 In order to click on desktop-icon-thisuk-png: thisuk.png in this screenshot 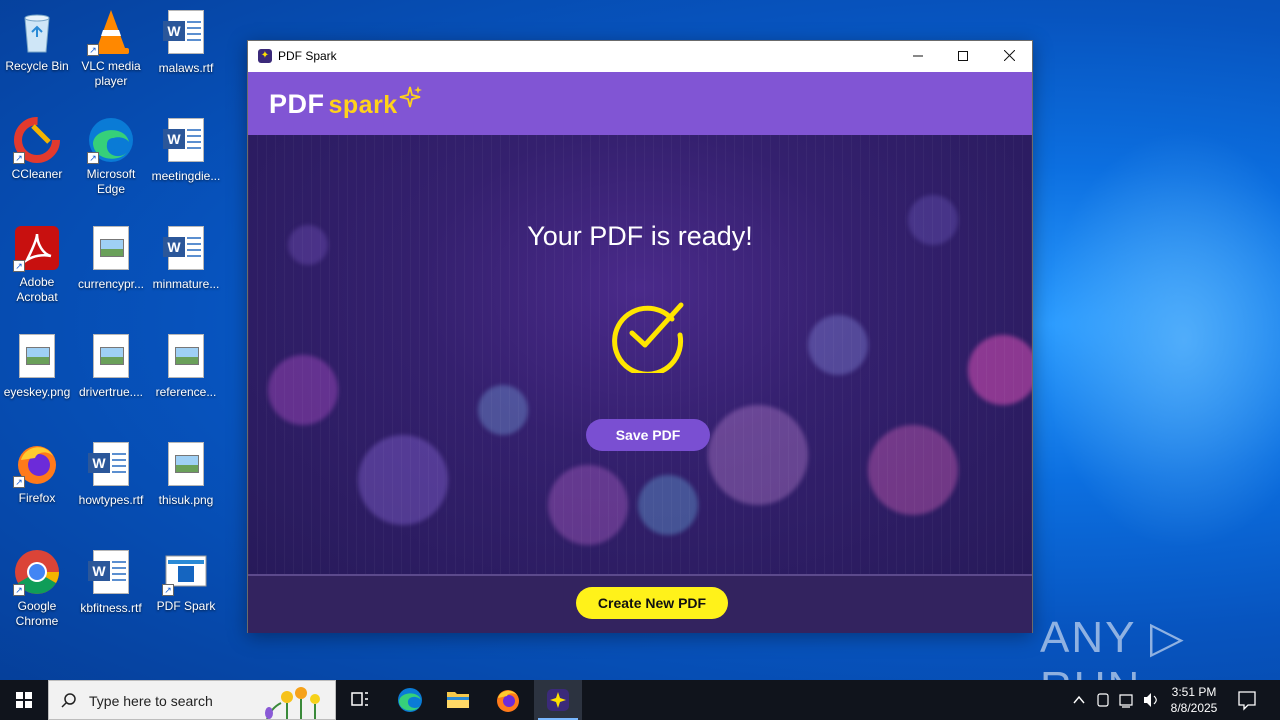, I will do `click(186, 474)`.